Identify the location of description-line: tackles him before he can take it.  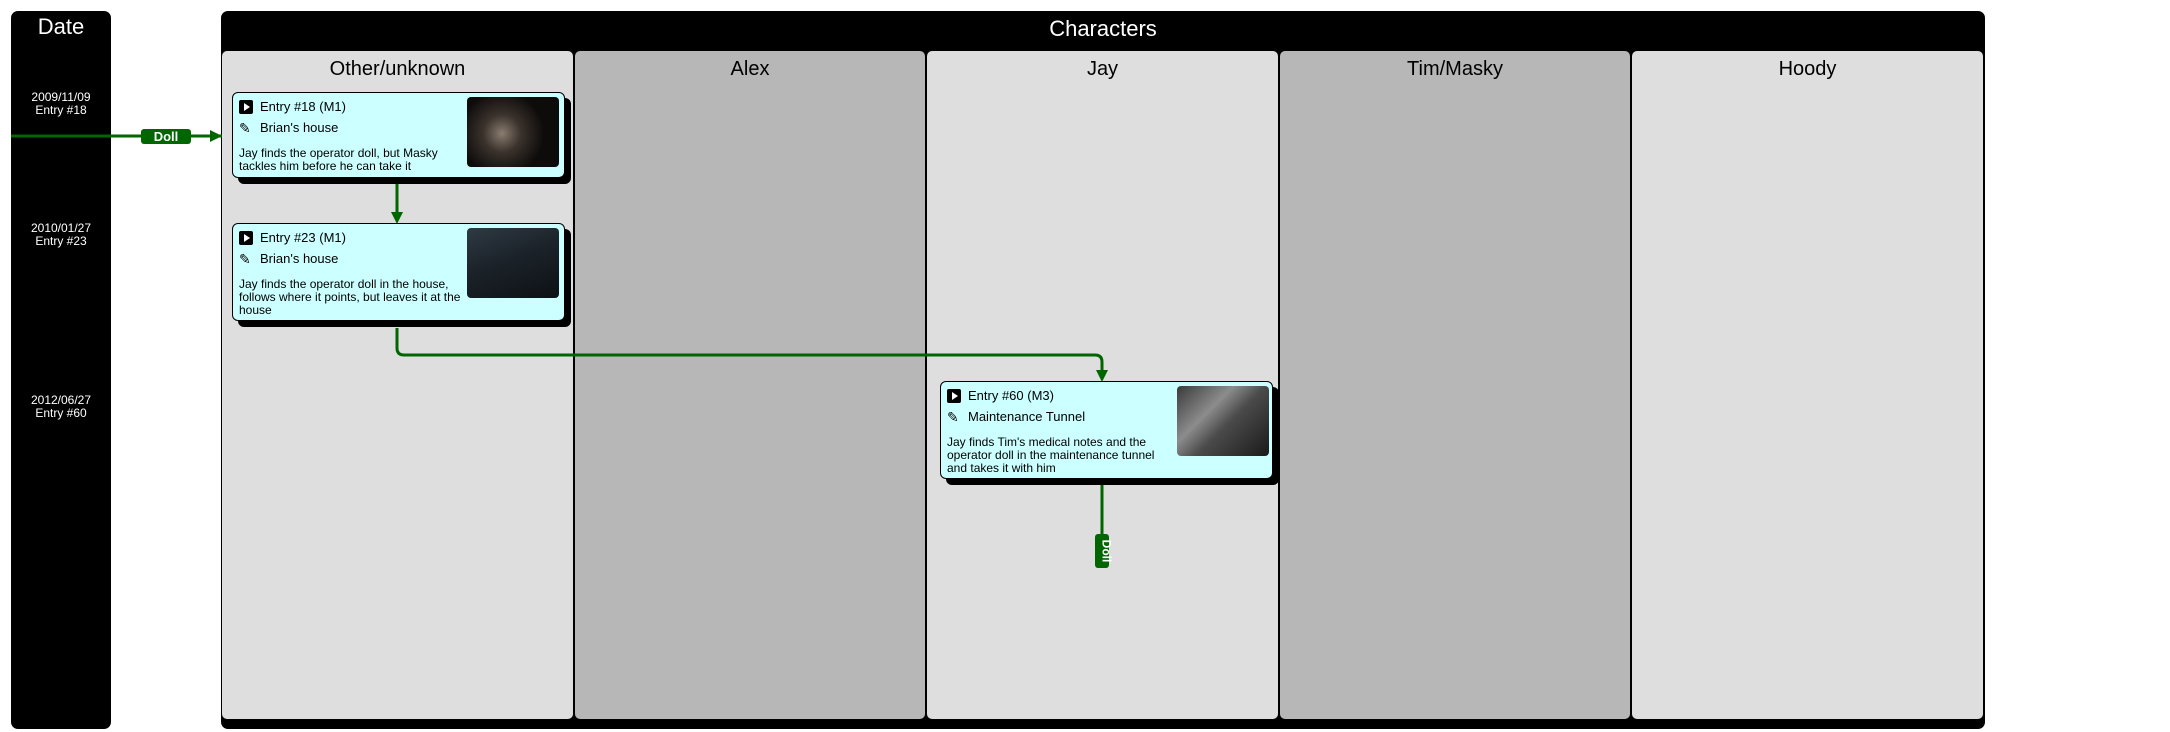
(325, 166).